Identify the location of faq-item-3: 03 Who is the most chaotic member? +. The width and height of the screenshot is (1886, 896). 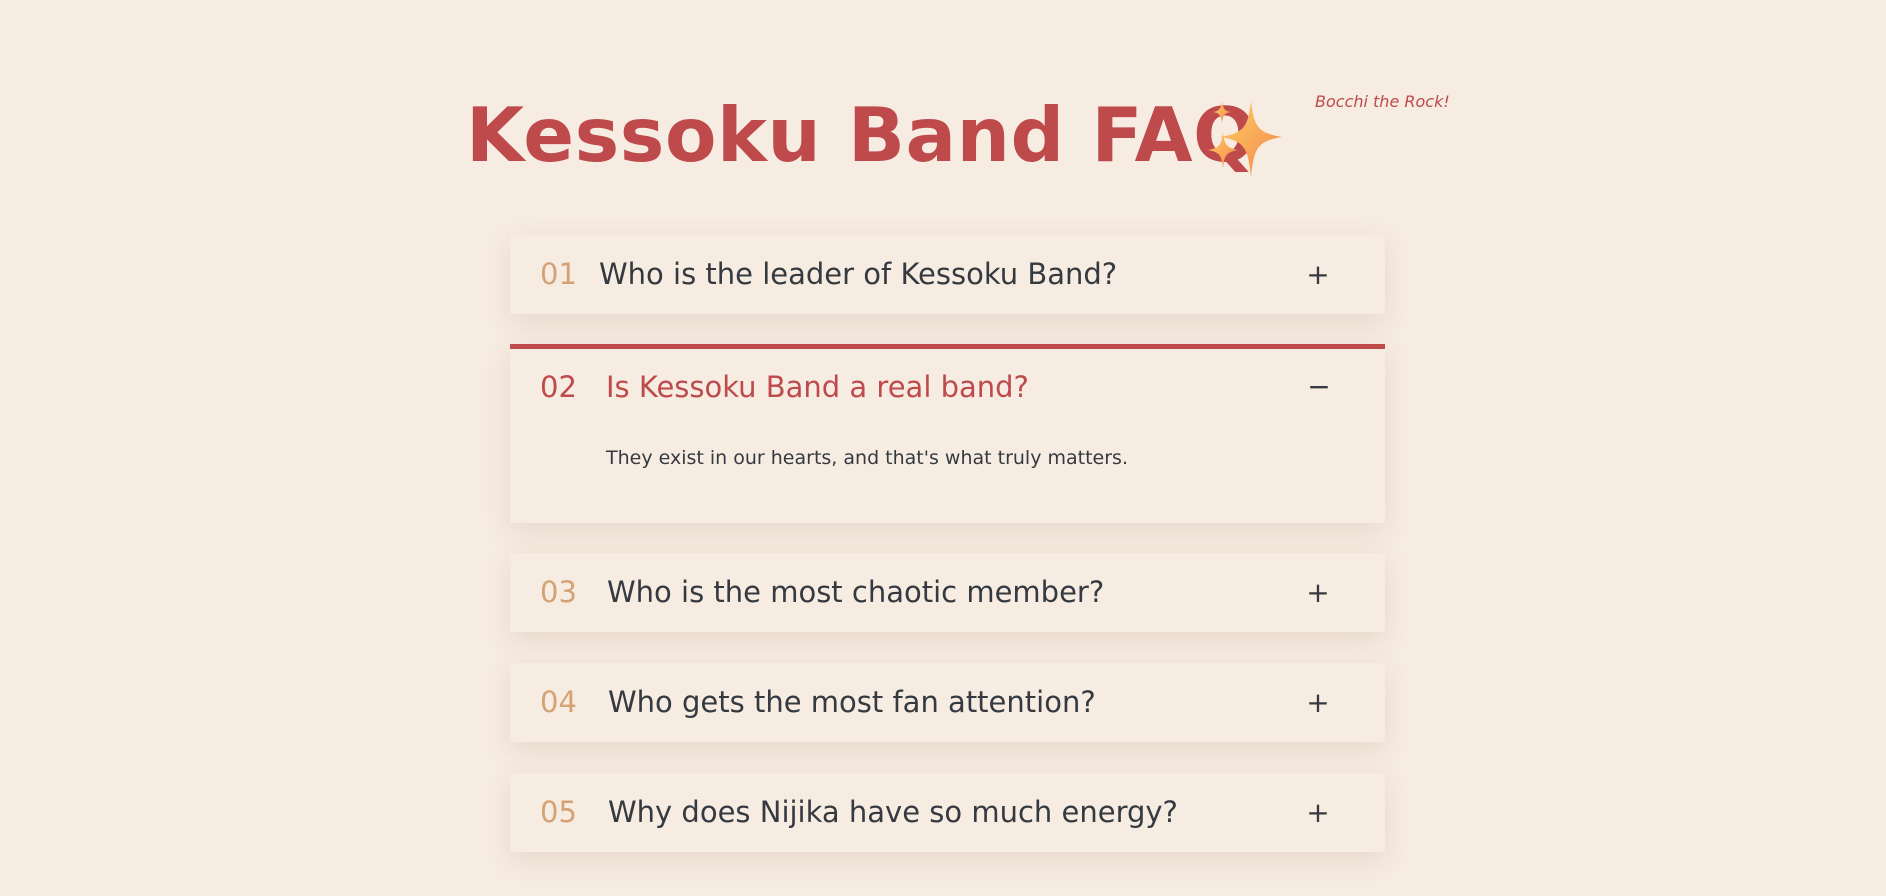
(947, 592).